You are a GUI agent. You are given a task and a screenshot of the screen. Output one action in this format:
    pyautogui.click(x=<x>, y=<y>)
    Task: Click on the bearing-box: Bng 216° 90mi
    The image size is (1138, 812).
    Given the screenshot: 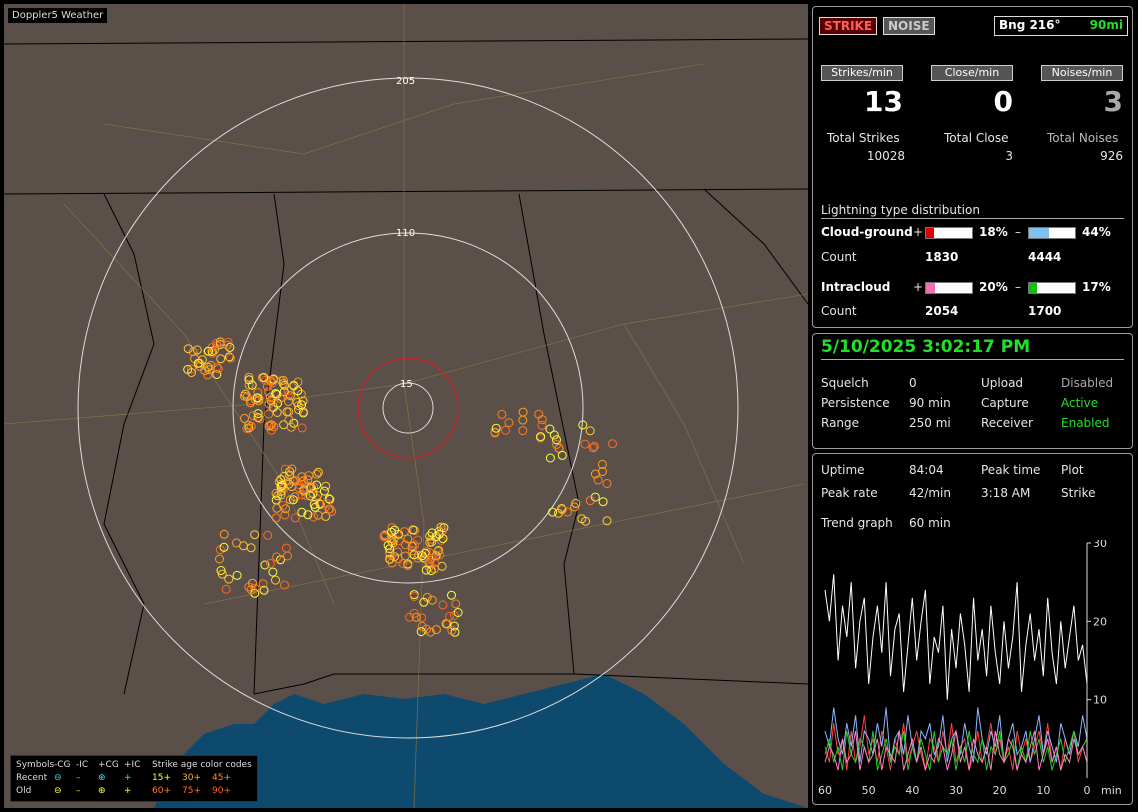 What is the action you would take?
    pyautogui.click(x=1061, y=26)
    